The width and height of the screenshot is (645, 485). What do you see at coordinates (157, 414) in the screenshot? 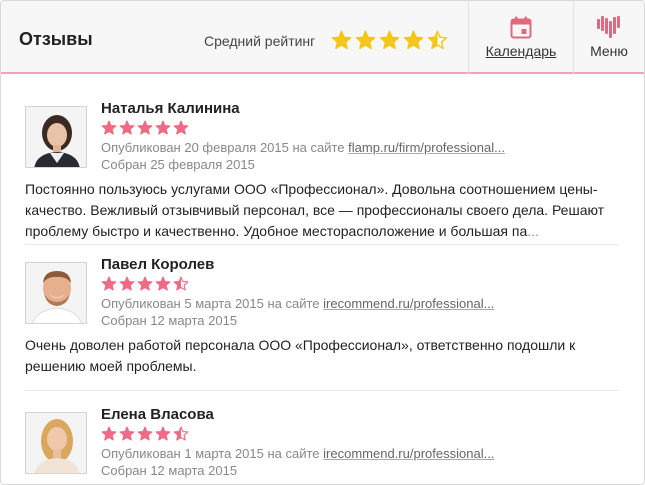
I see `reviewer-name: Елена Власова` at bounding box center [157, 414].